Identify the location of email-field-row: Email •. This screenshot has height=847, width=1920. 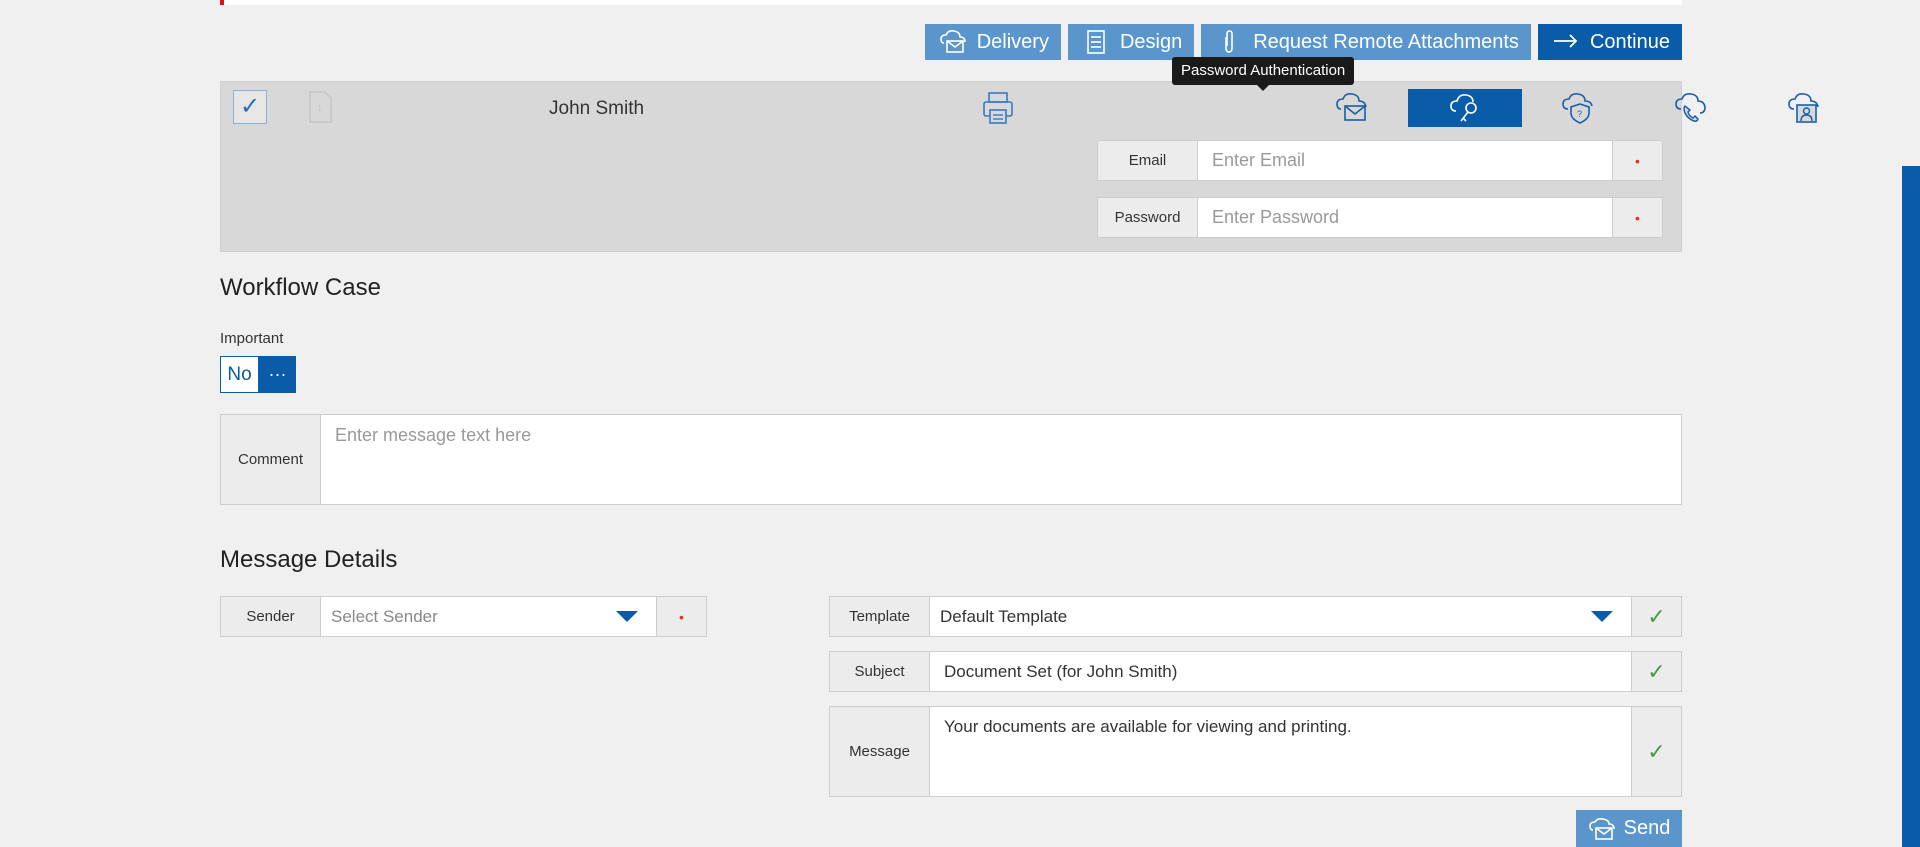
(1380, 160).